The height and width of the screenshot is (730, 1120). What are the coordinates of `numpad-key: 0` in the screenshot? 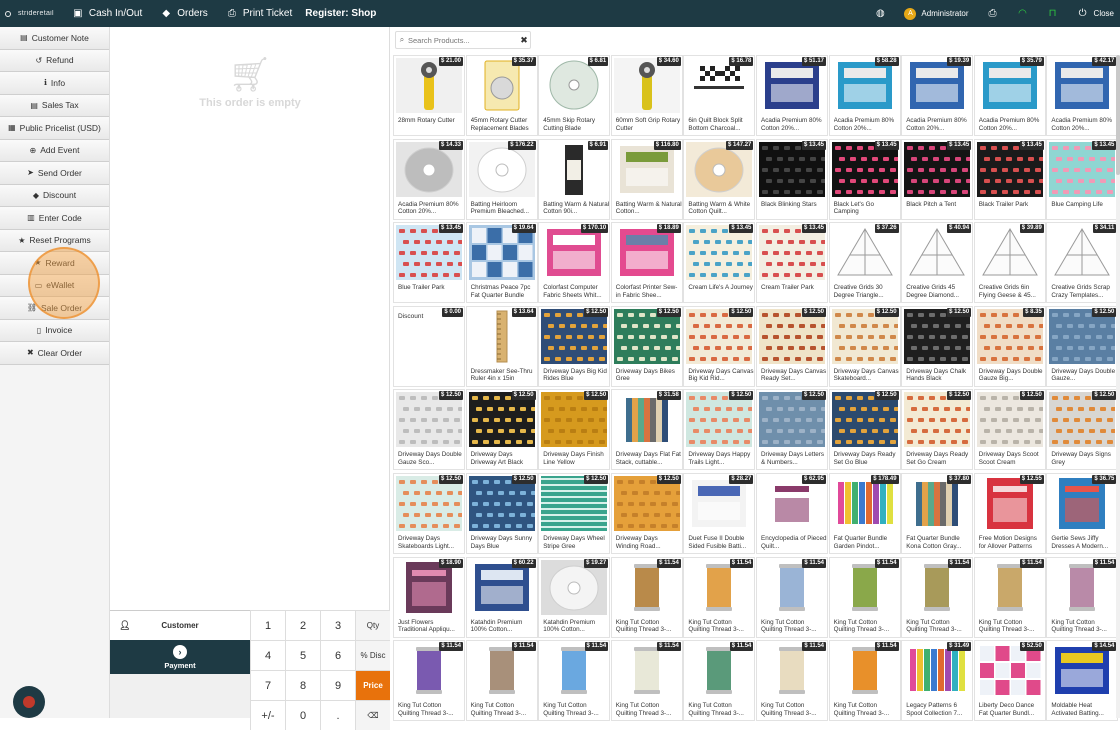 It's located at (302, 715).